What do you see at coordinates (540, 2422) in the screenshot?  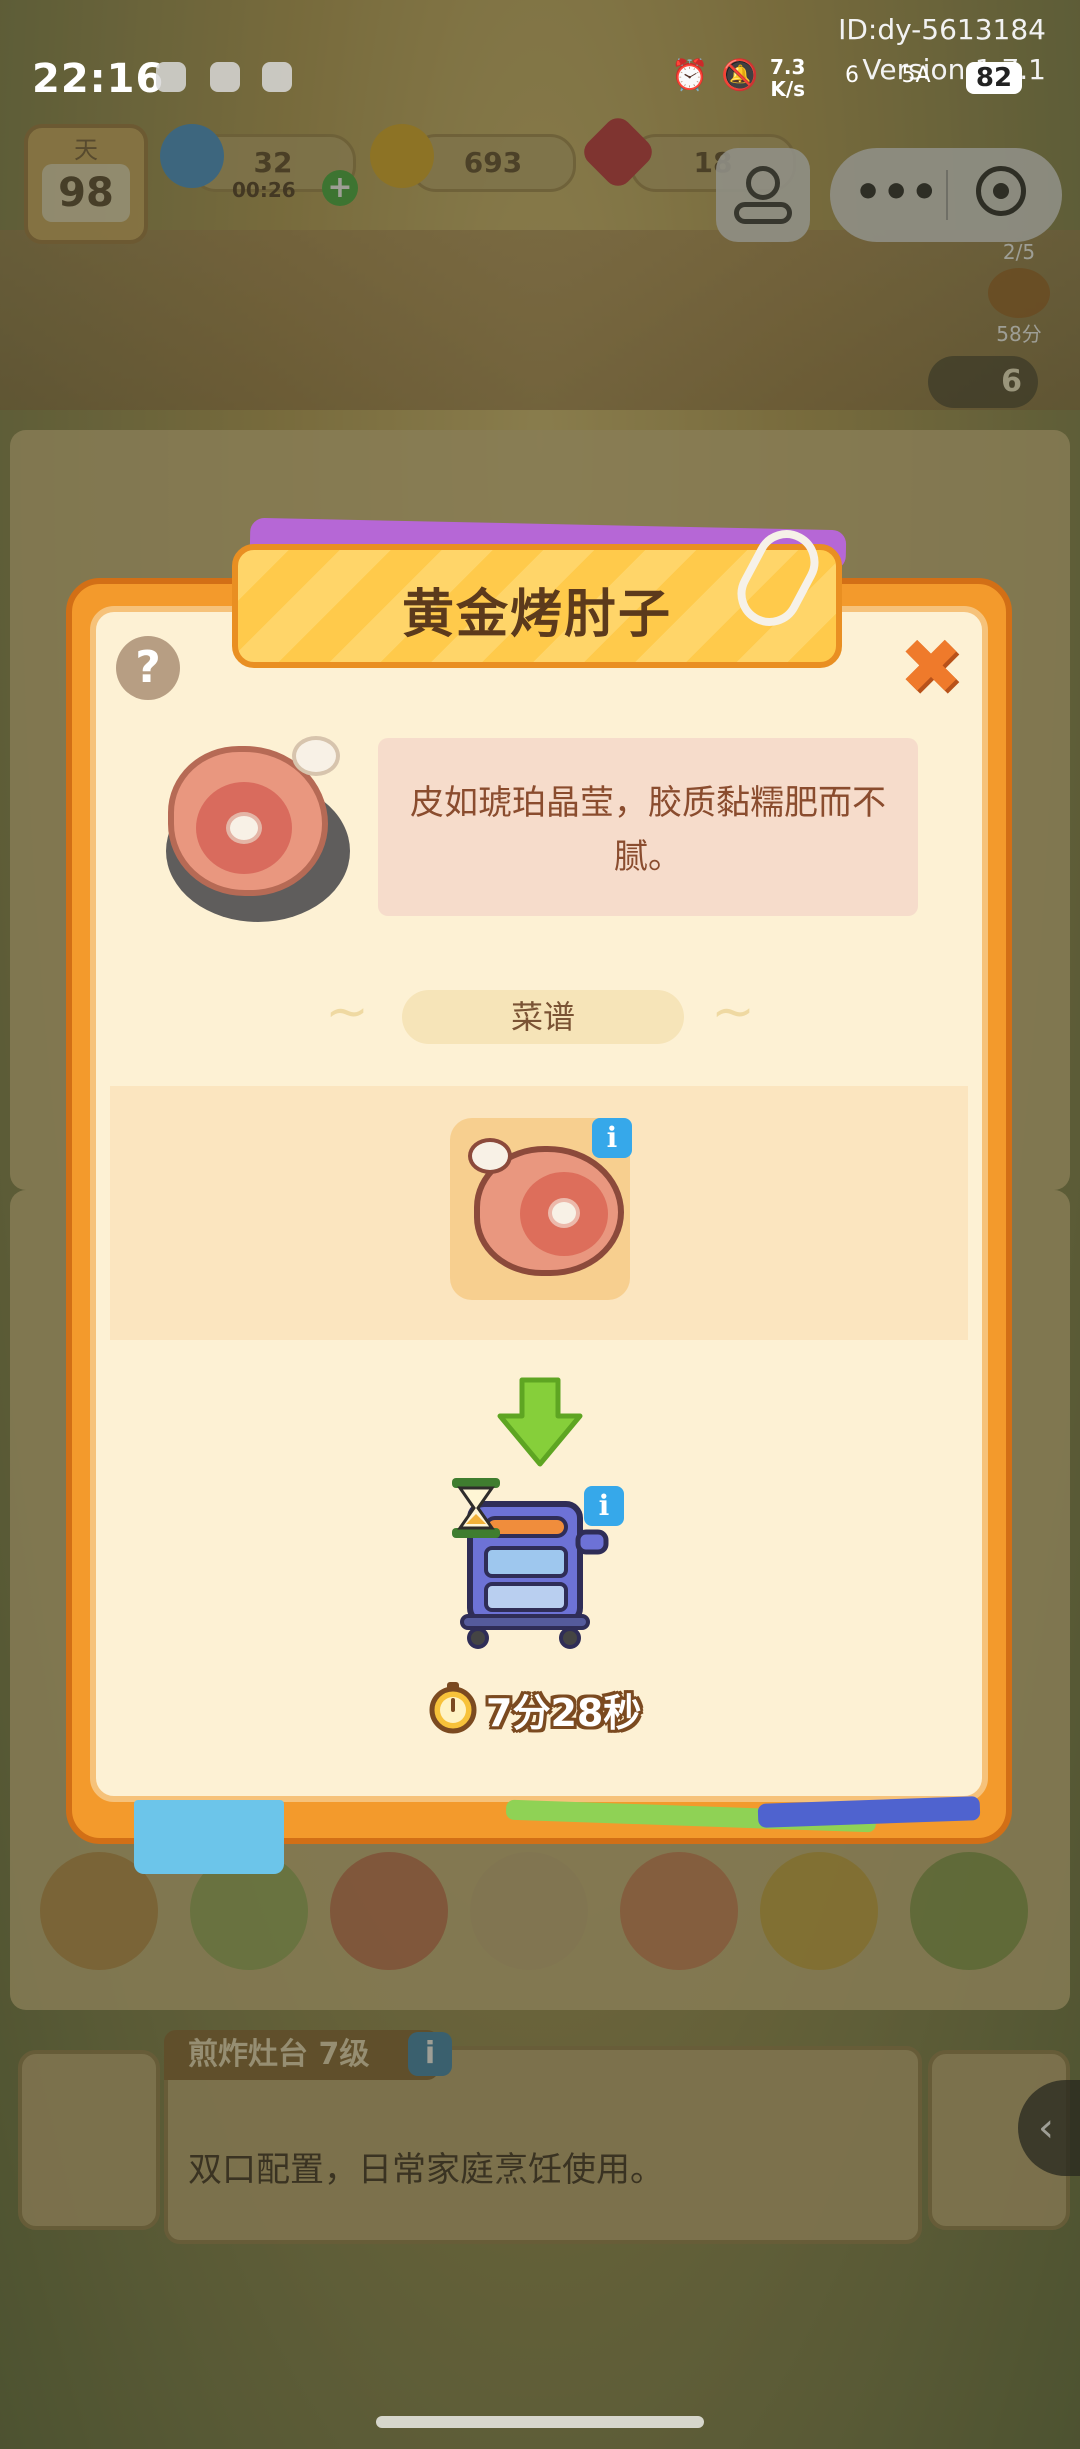 I see `home-indicator` at bounding box center [540, 2422].